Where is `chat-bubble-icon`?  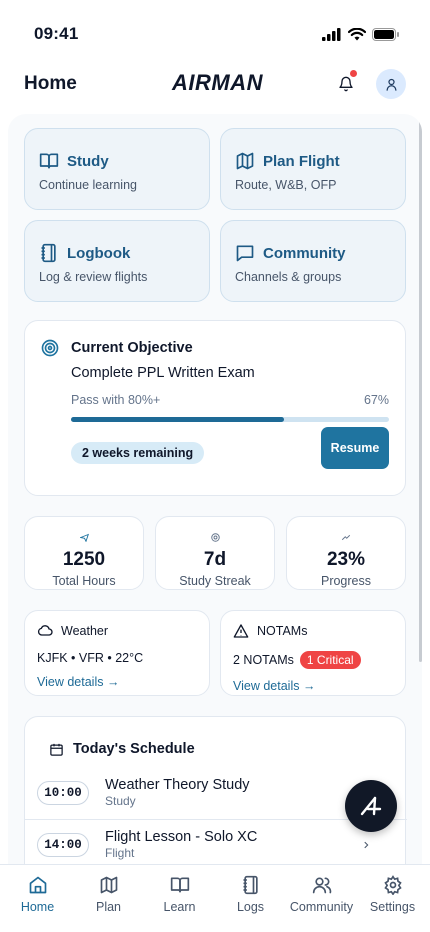
chat-bubble-icon is located at coordinates (245, 253).